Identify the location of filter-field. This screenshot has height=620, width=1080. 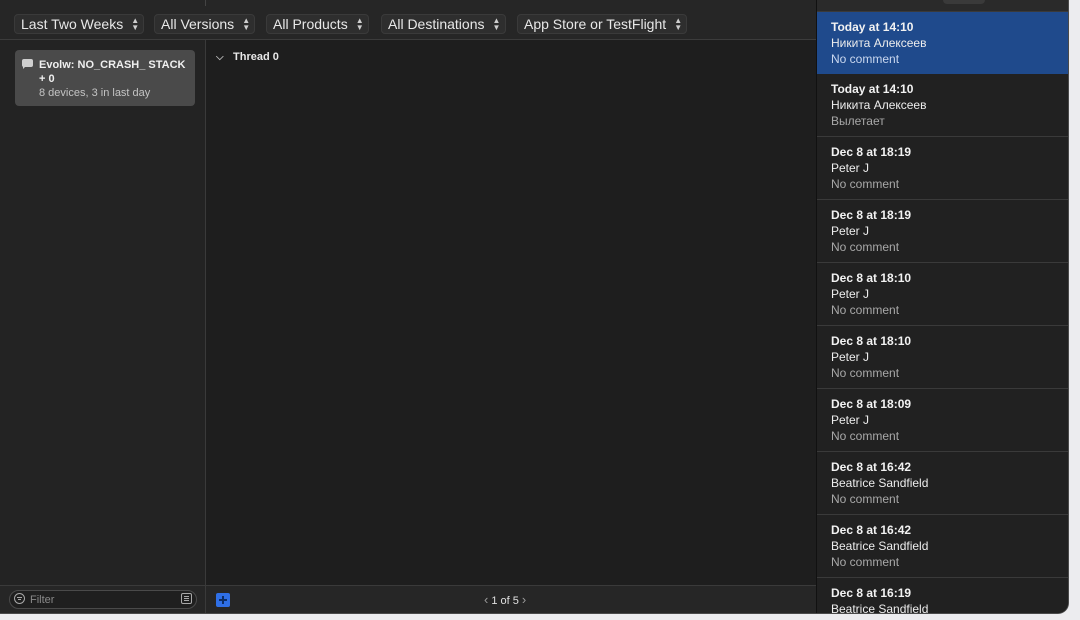
(103, 599).